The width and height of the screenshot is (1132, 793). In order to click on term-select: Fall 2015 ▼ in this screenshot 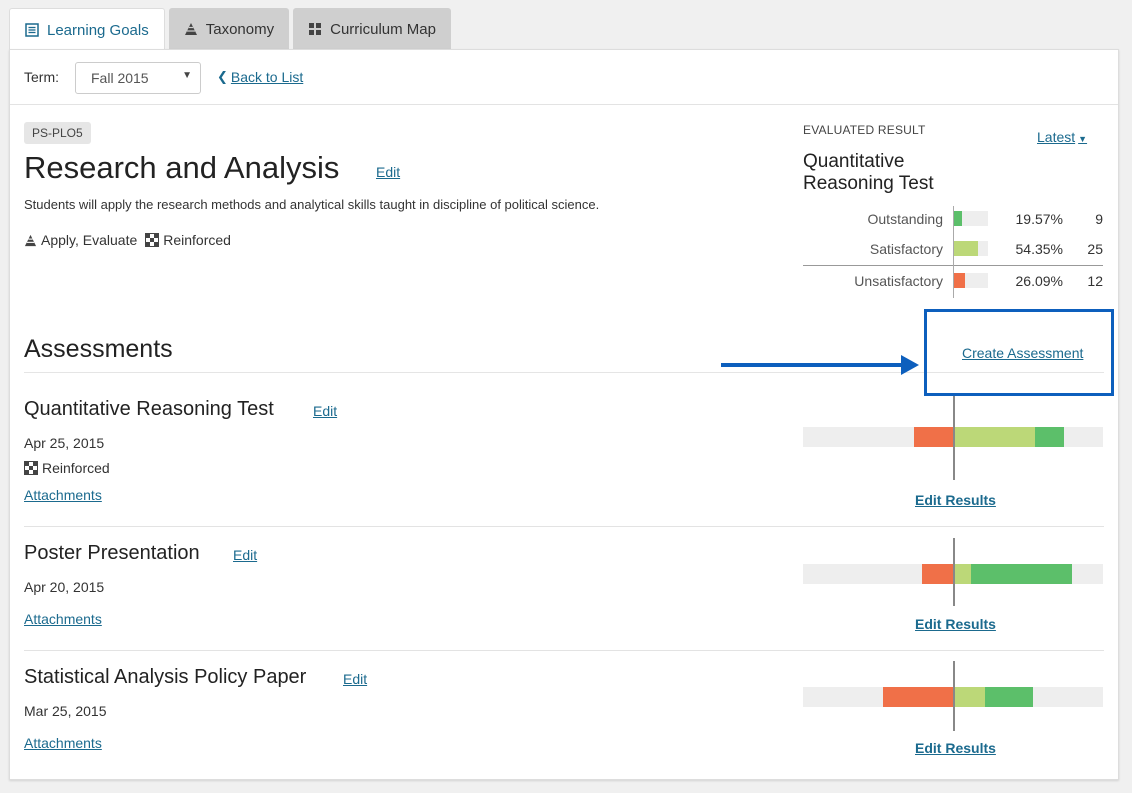, I will do `click(138, 78)`.